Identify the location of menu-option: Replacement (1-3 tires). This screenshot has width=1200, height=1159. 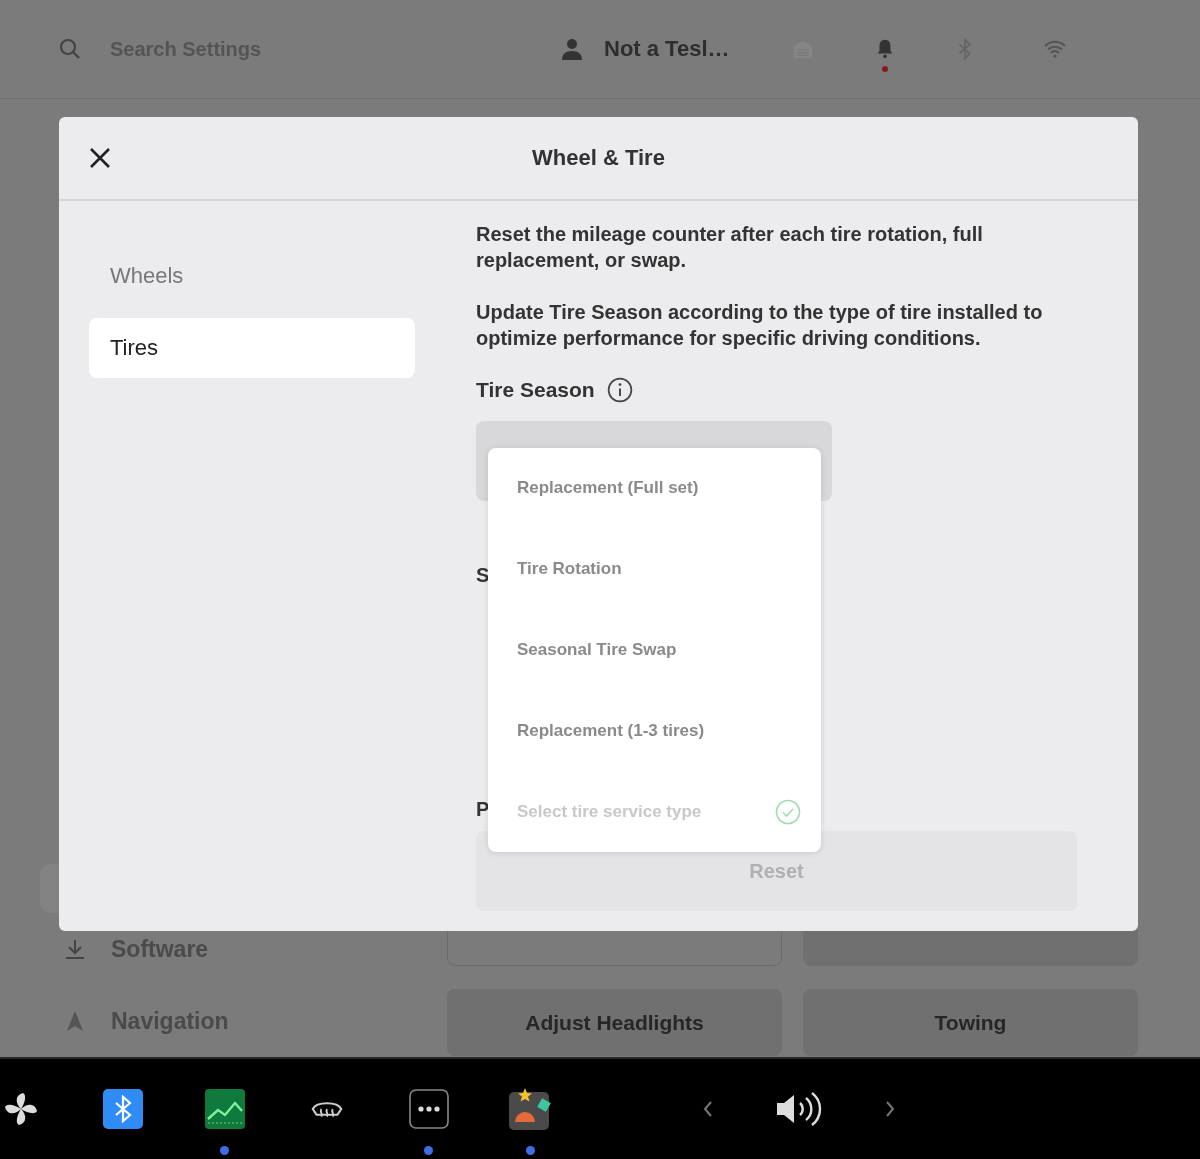
(654, 731).